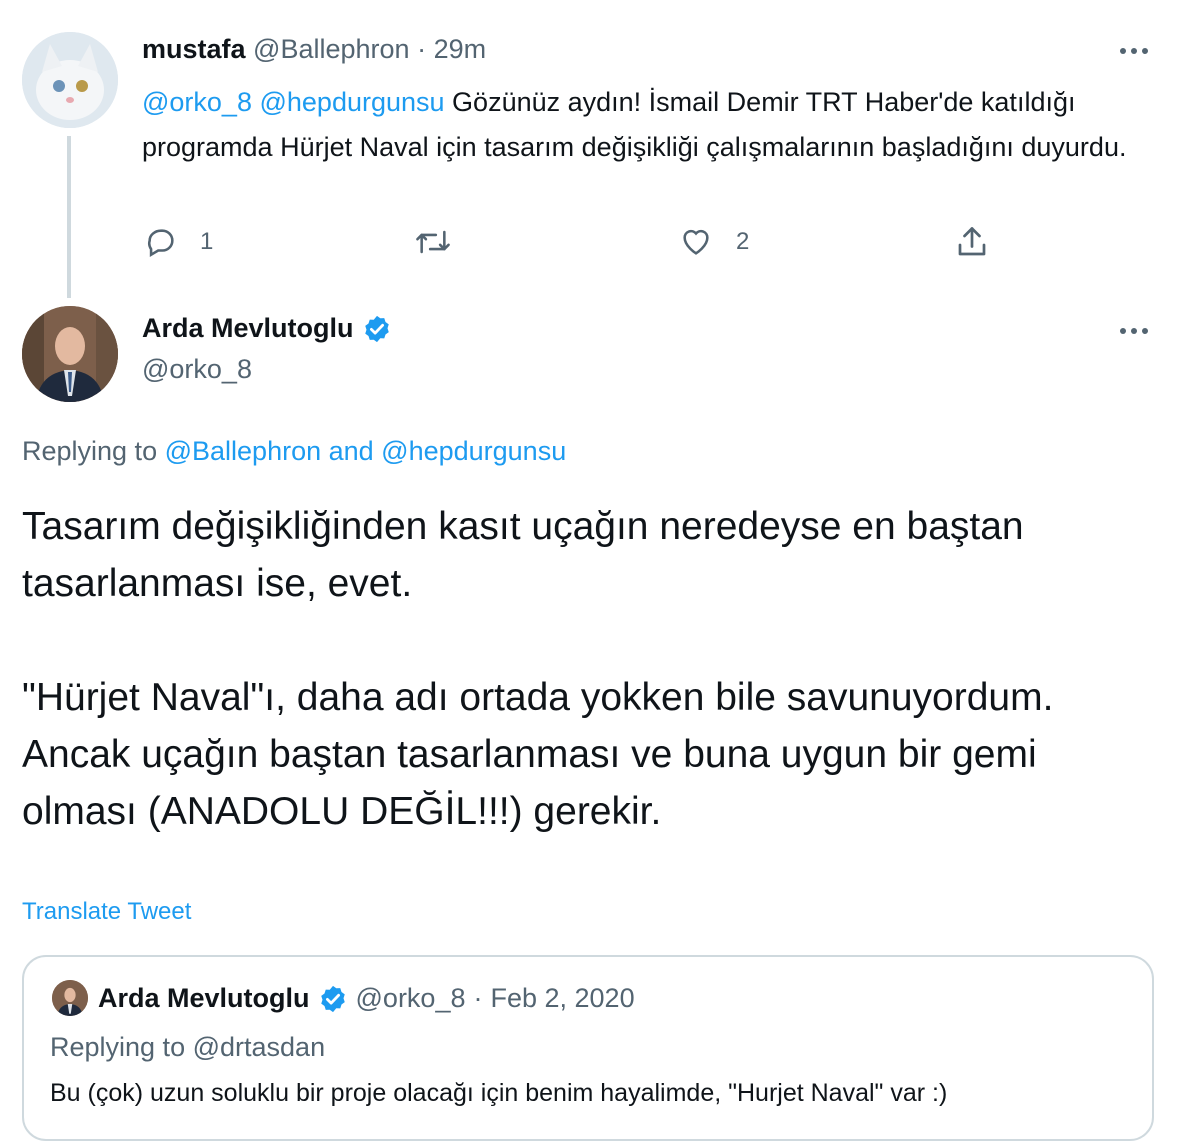 The height and width of the screenshot is (1148, 1192). Describe the element at coordinates (197, 369) in the screenshot. I see `tweet2-handle: @orko_8` at that location.